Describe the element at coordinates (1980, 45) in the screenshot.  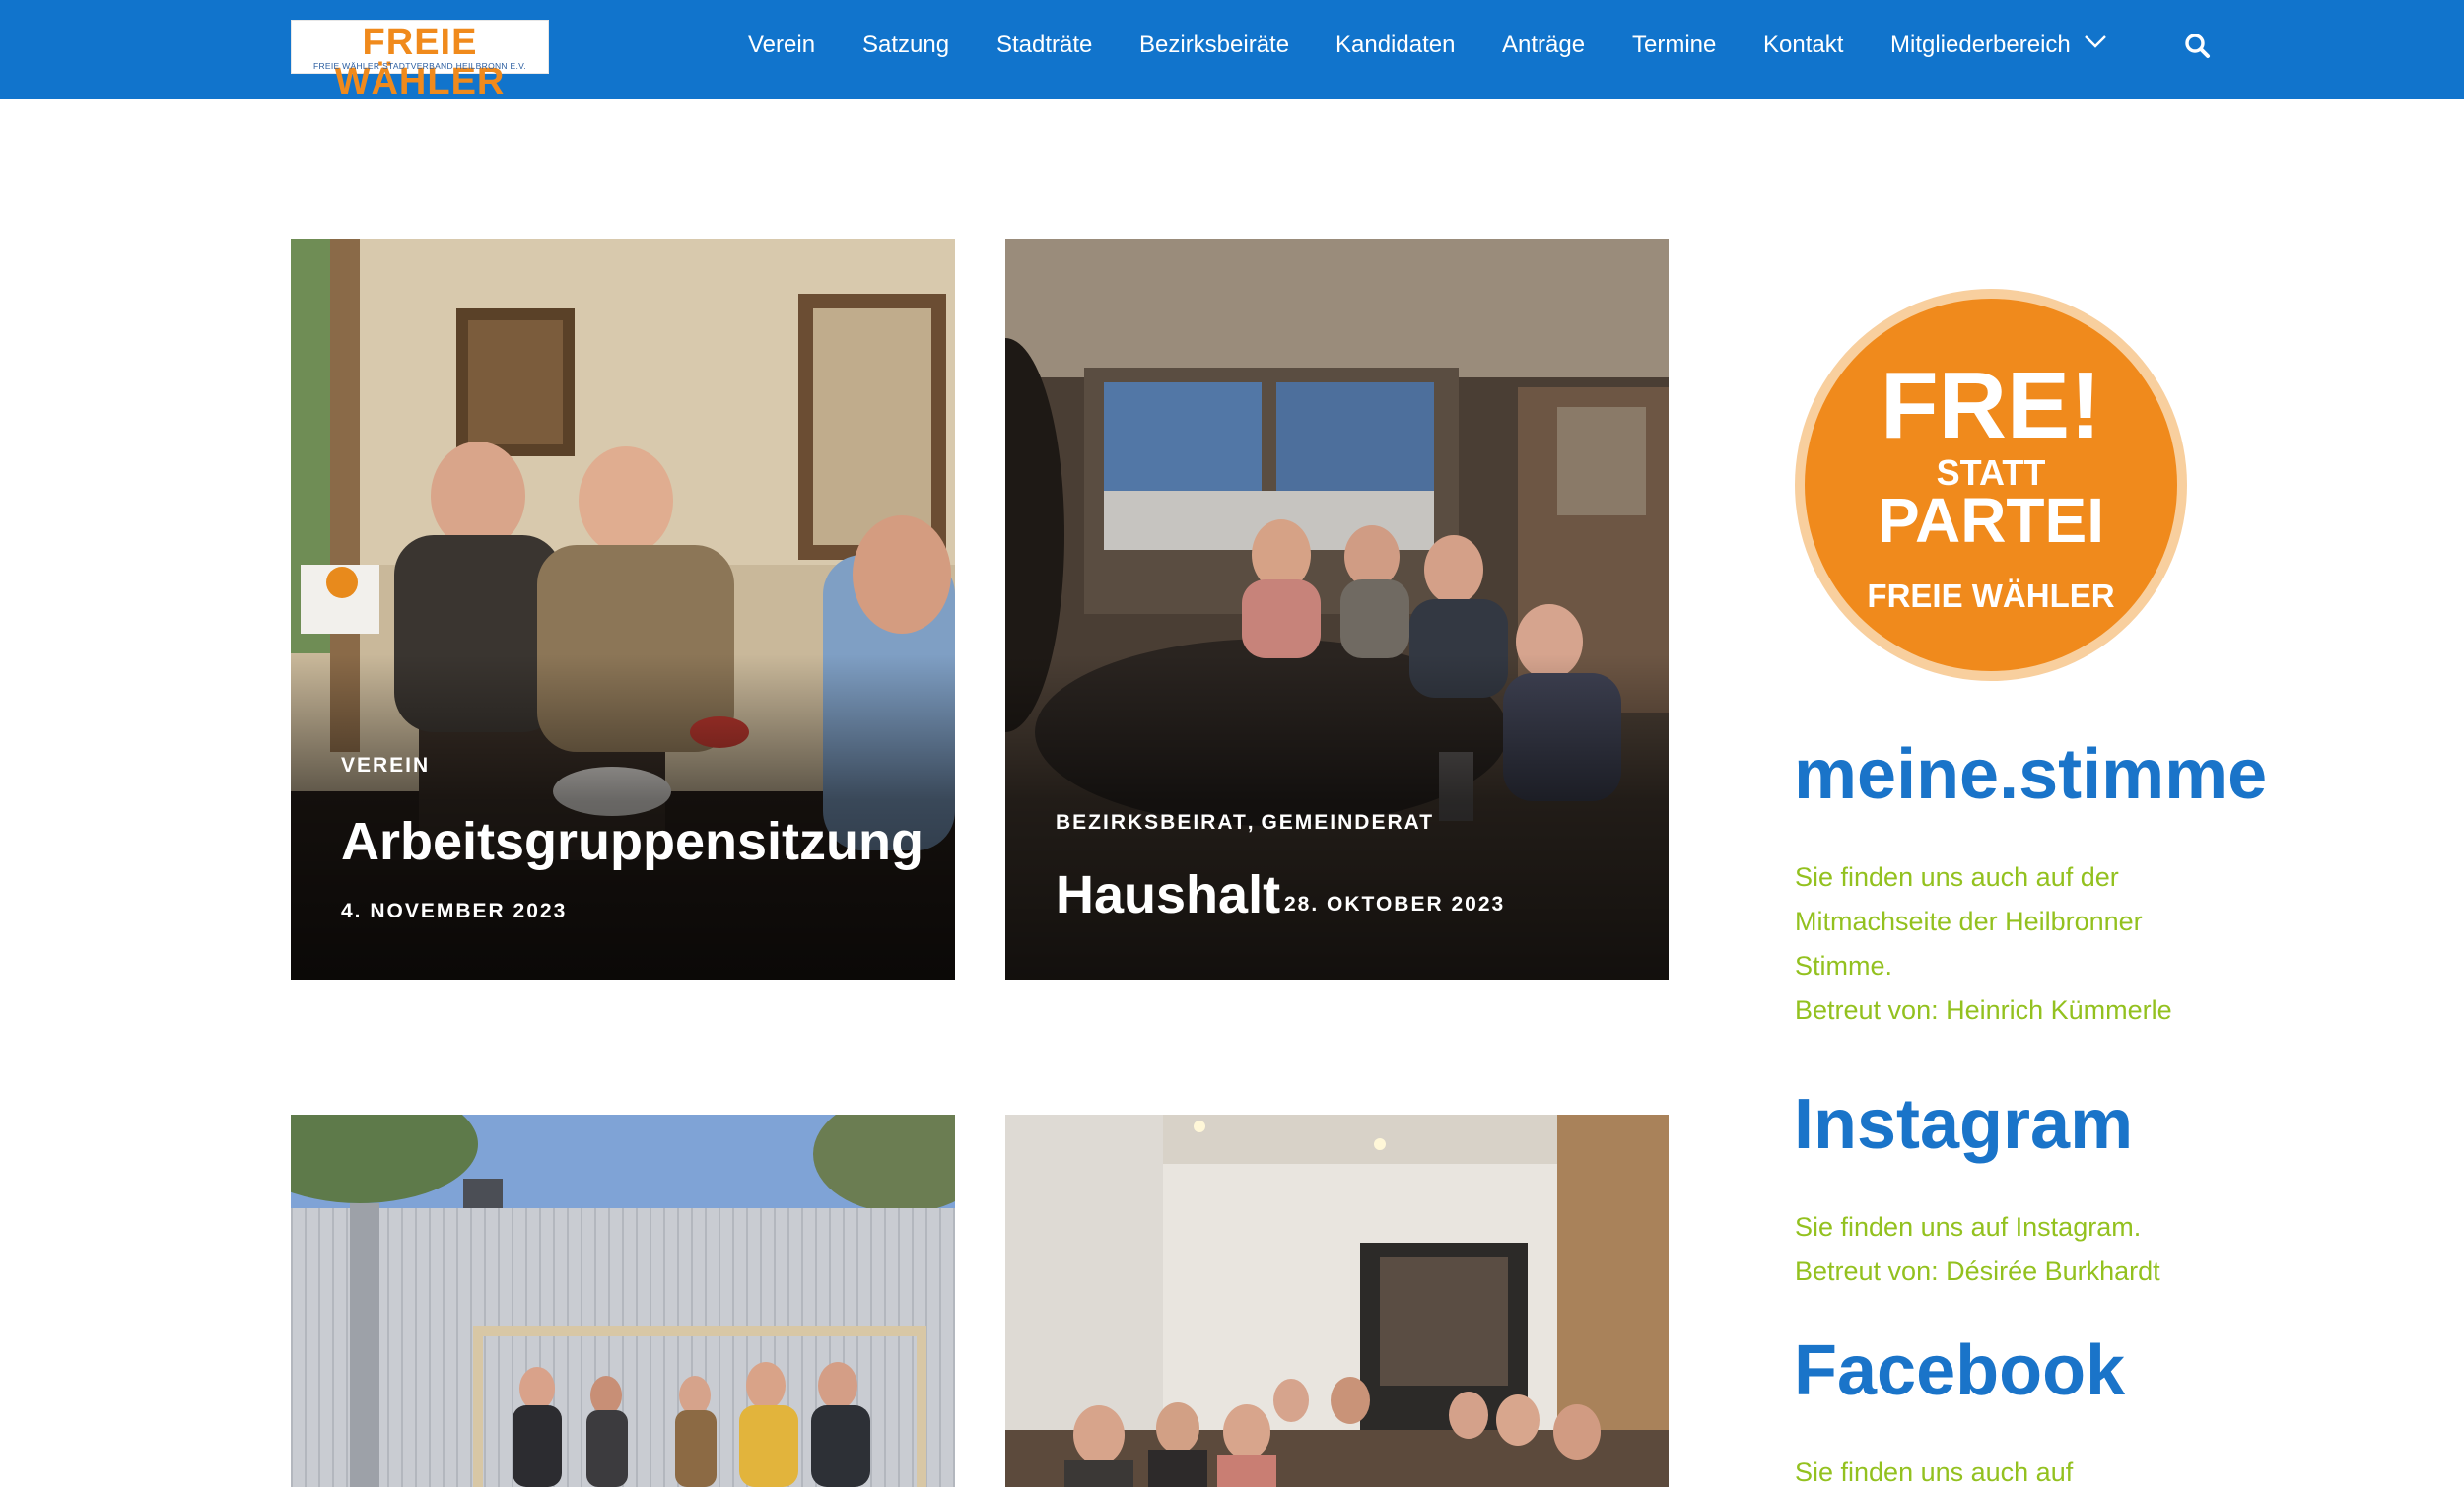
I see `nav-mitgliederbereich: Mitgliederbereich` at that location.